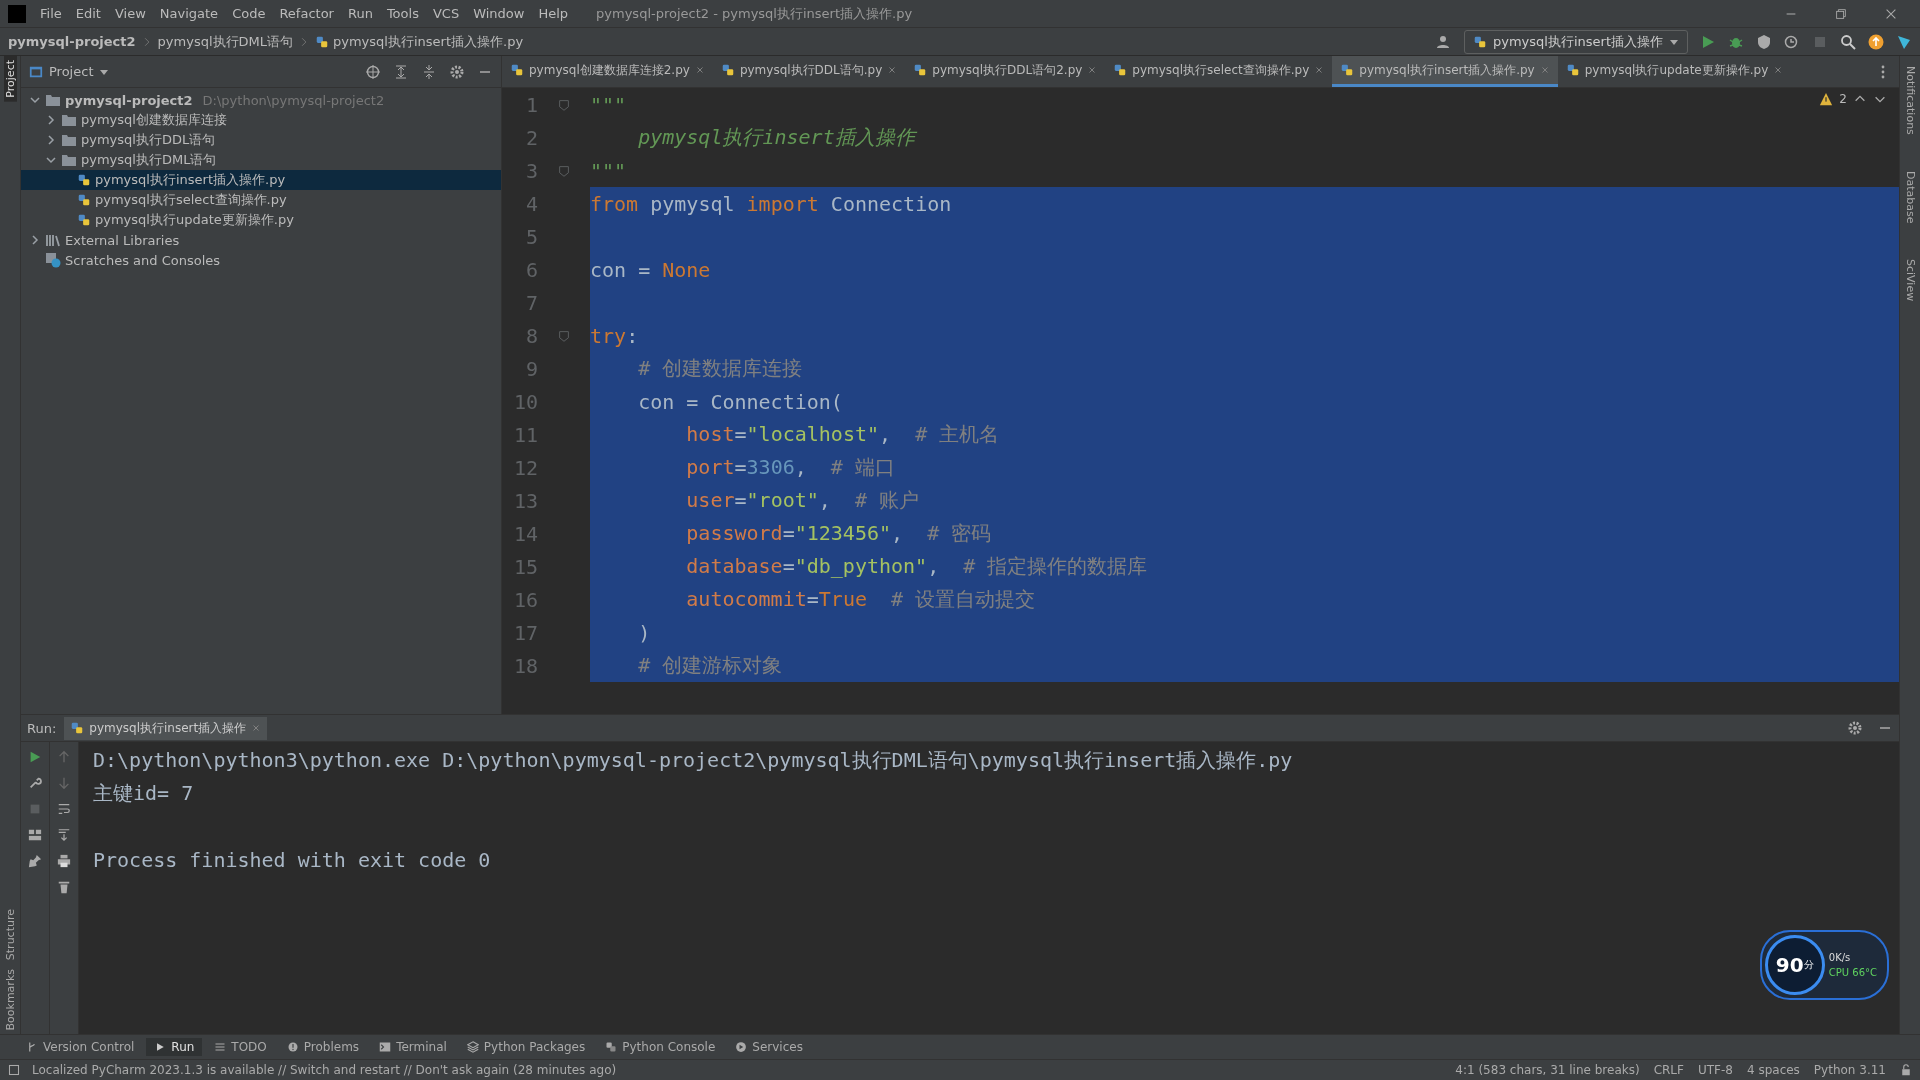 The width and height of the screenshot is (1920, 1080). I want to click on tool-tab: TODO, so click(240, 1047).